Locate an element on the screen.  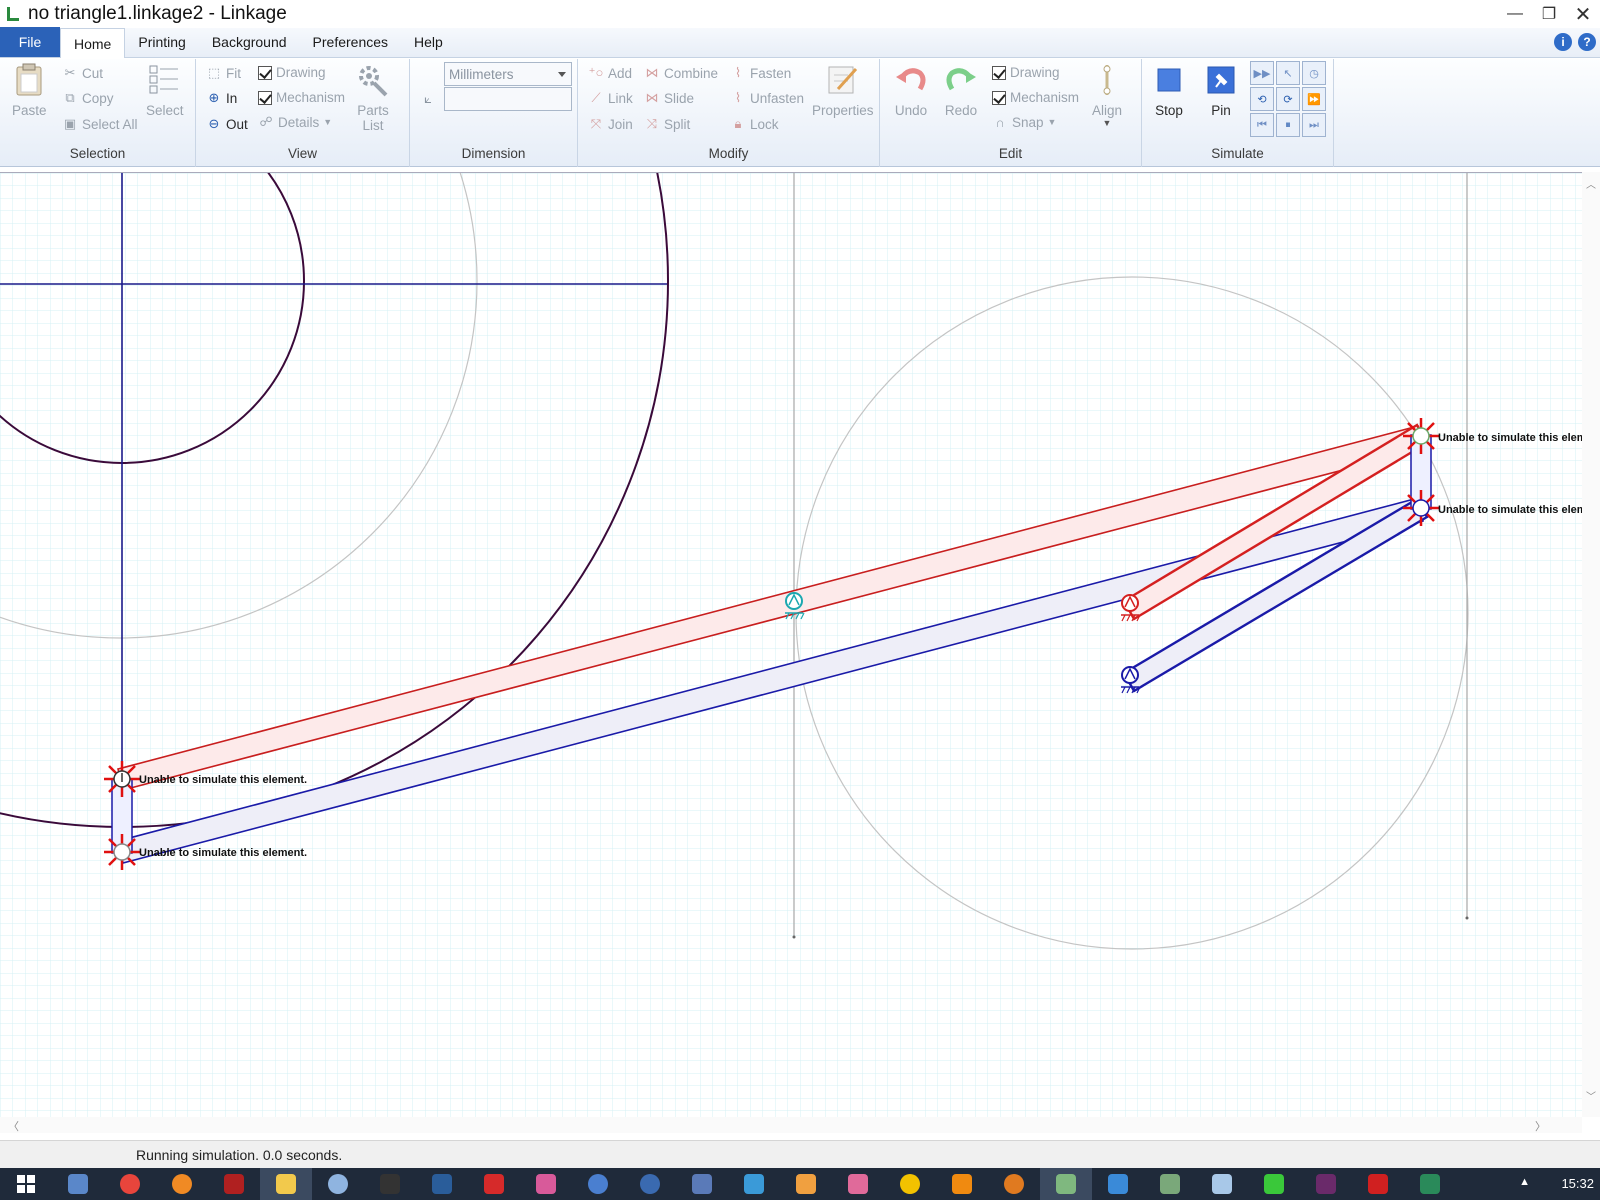
add-button: ⁺○ Add is located at coordinates (610, 73).